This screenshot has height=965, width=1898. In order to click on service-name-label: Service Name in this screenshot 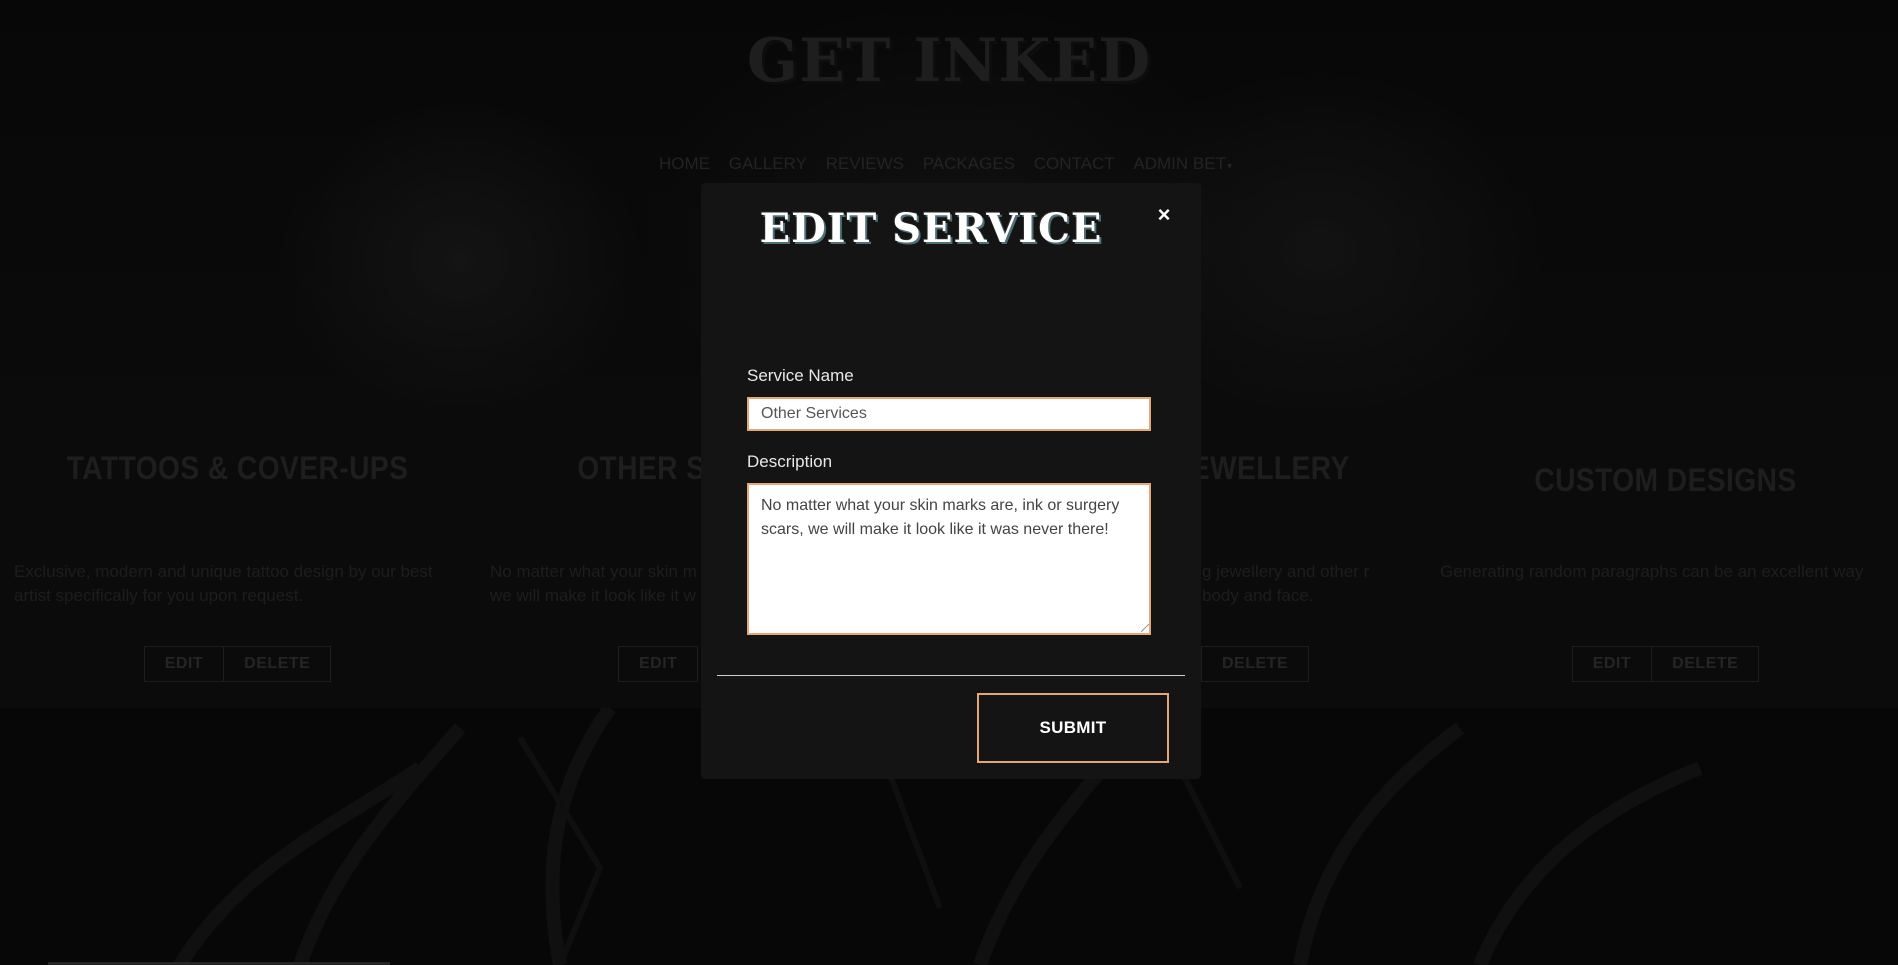, I will do `click(800, 375)`.